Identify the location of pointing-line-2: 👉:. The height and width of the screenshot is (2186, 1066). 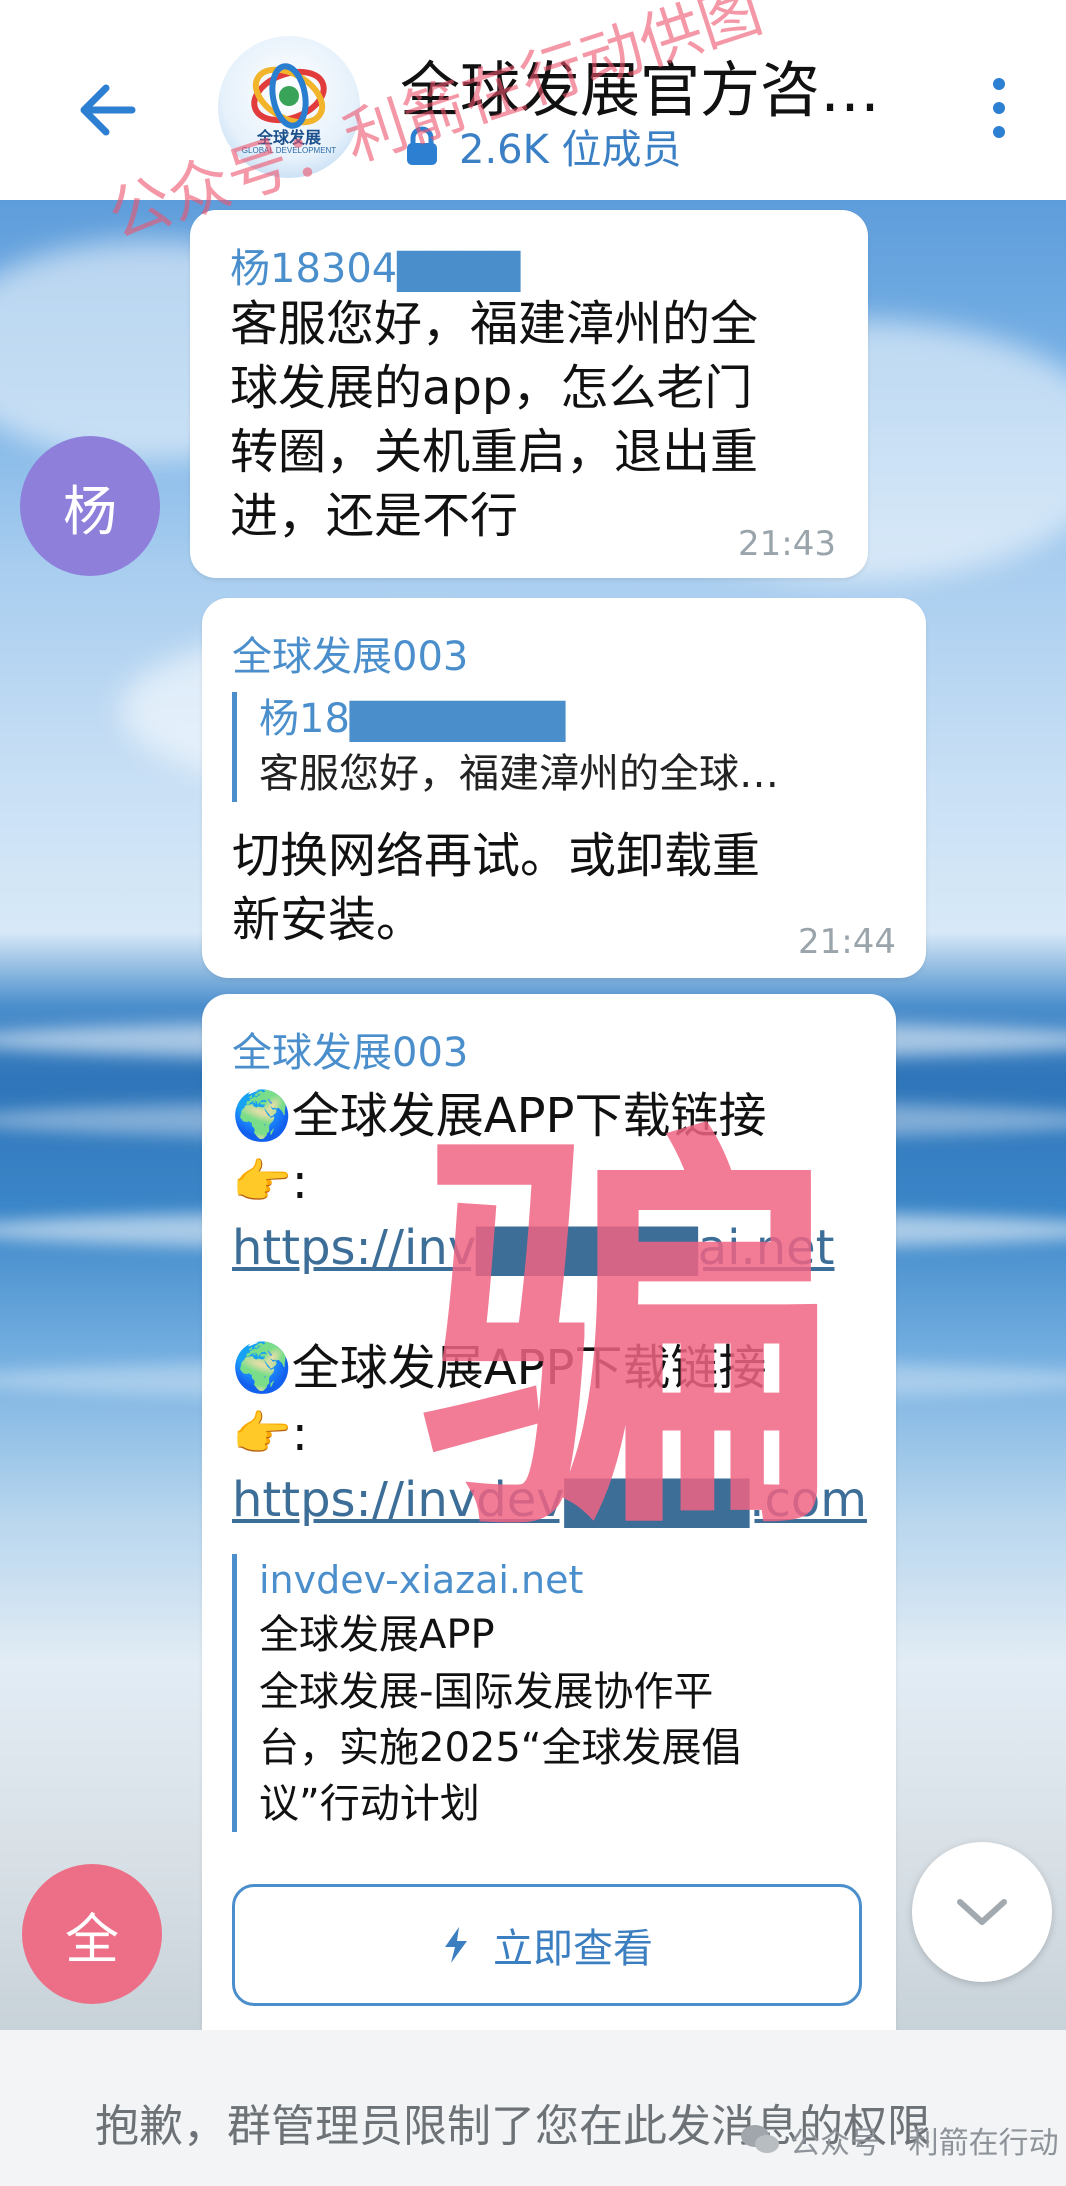
(270, 1434).